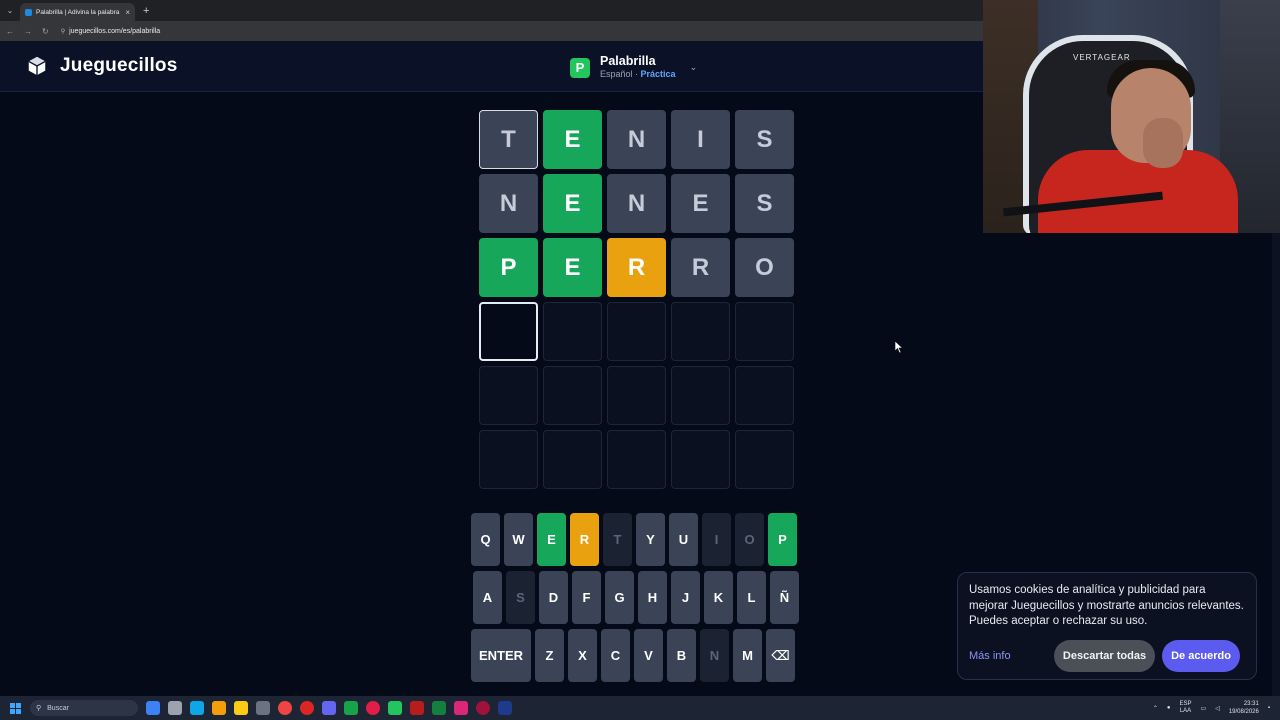  Describe the element at coordinates (10, 10) in the screenshot. I see `tab-search-chevron-icon: ⌄` at that location.